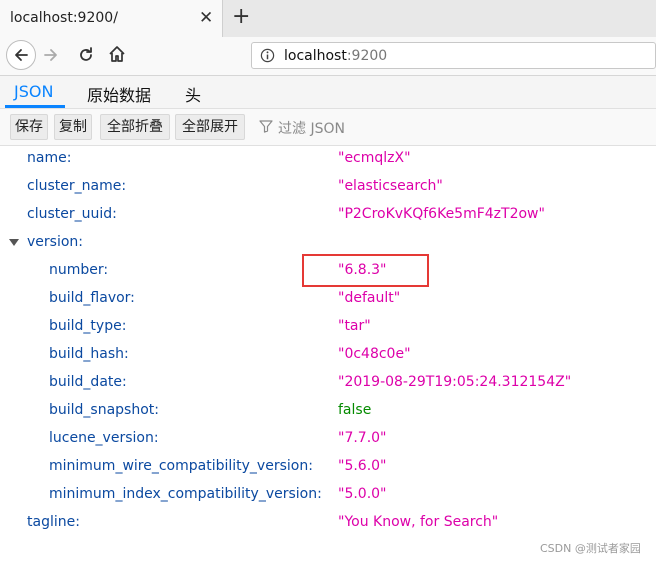 This screenshot has width=656, height=561. I want to click on reload-icon, so click(86, 55).